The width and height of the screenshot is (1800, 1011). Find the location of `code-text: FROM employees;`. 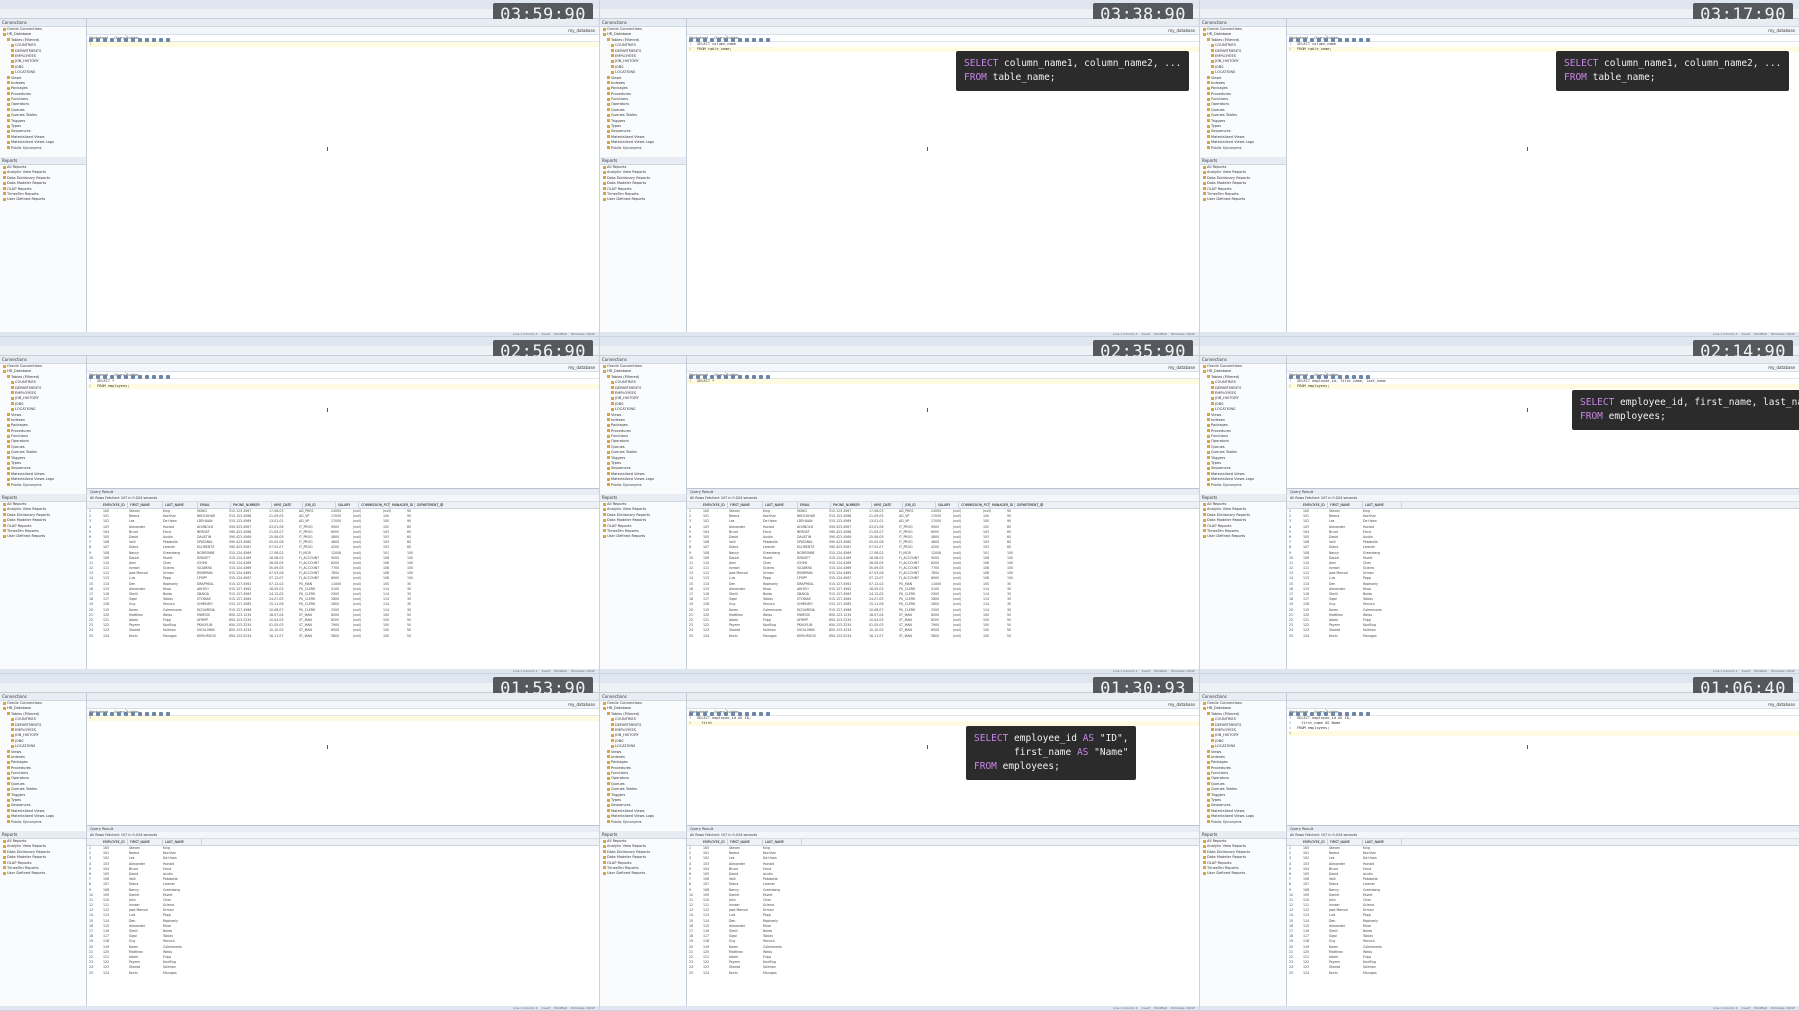

code-text: FROM employees; is located at coordinates (1313, 728).